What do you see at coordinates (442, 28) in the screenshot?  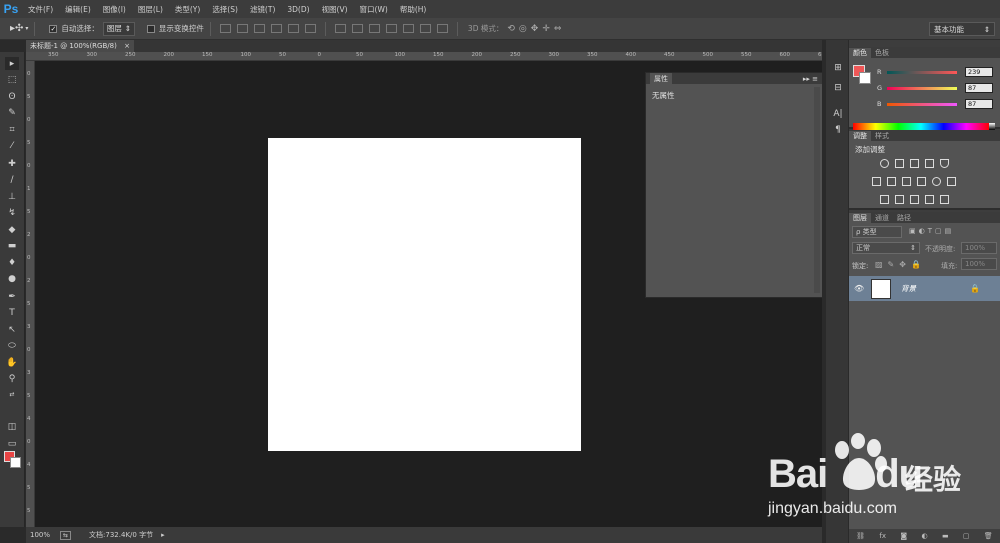 I see `auto-align-icon` at bounding box center [442, 28].